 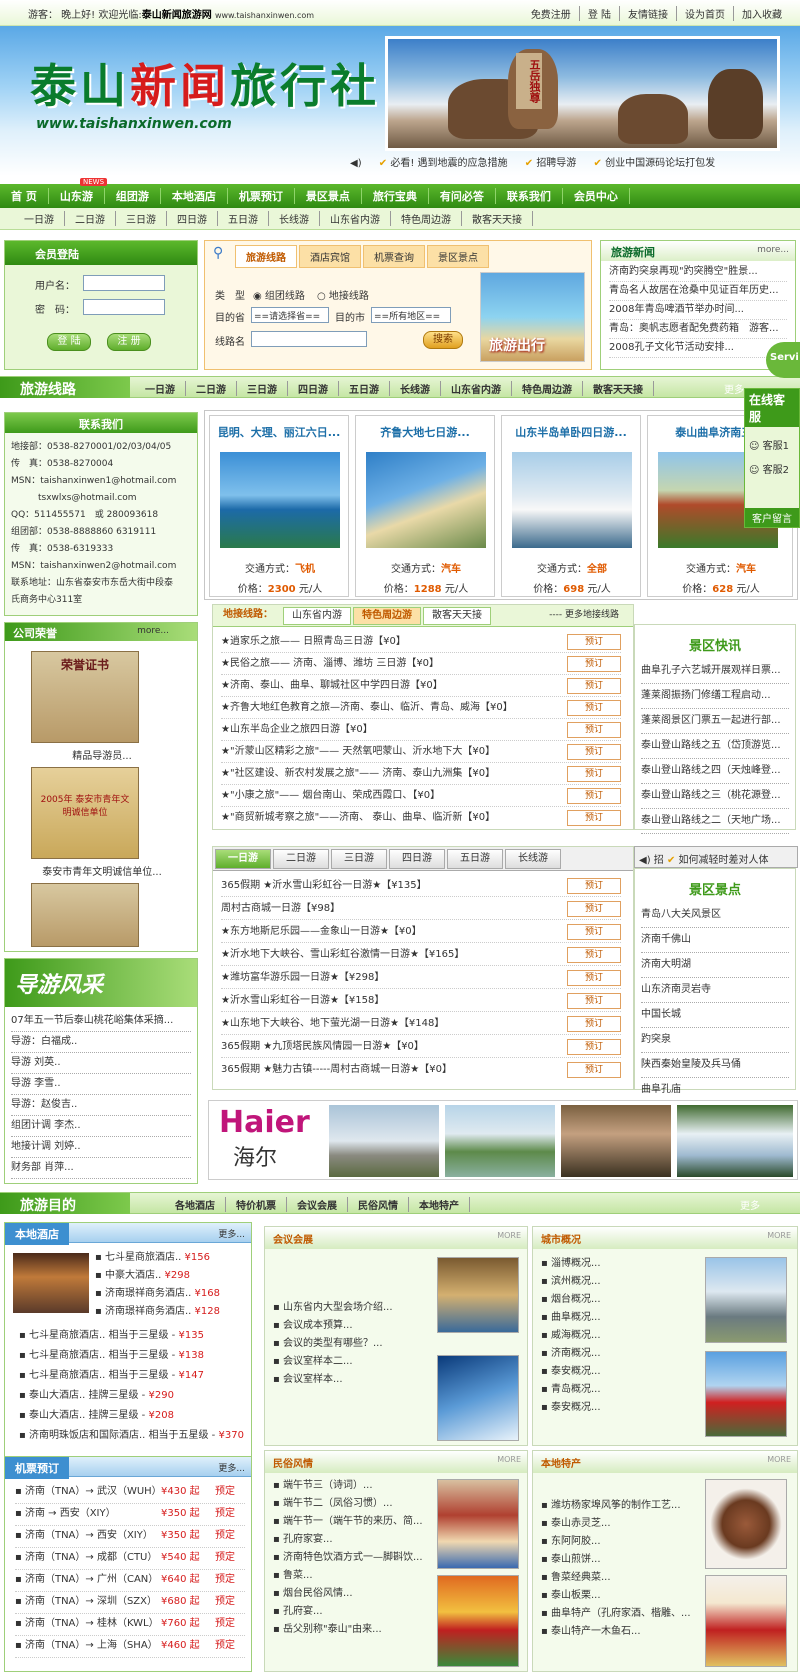 What do you see at coordinates (124, 283) in the screenshot?
I see `username-input` at bounding box center [124, 283].